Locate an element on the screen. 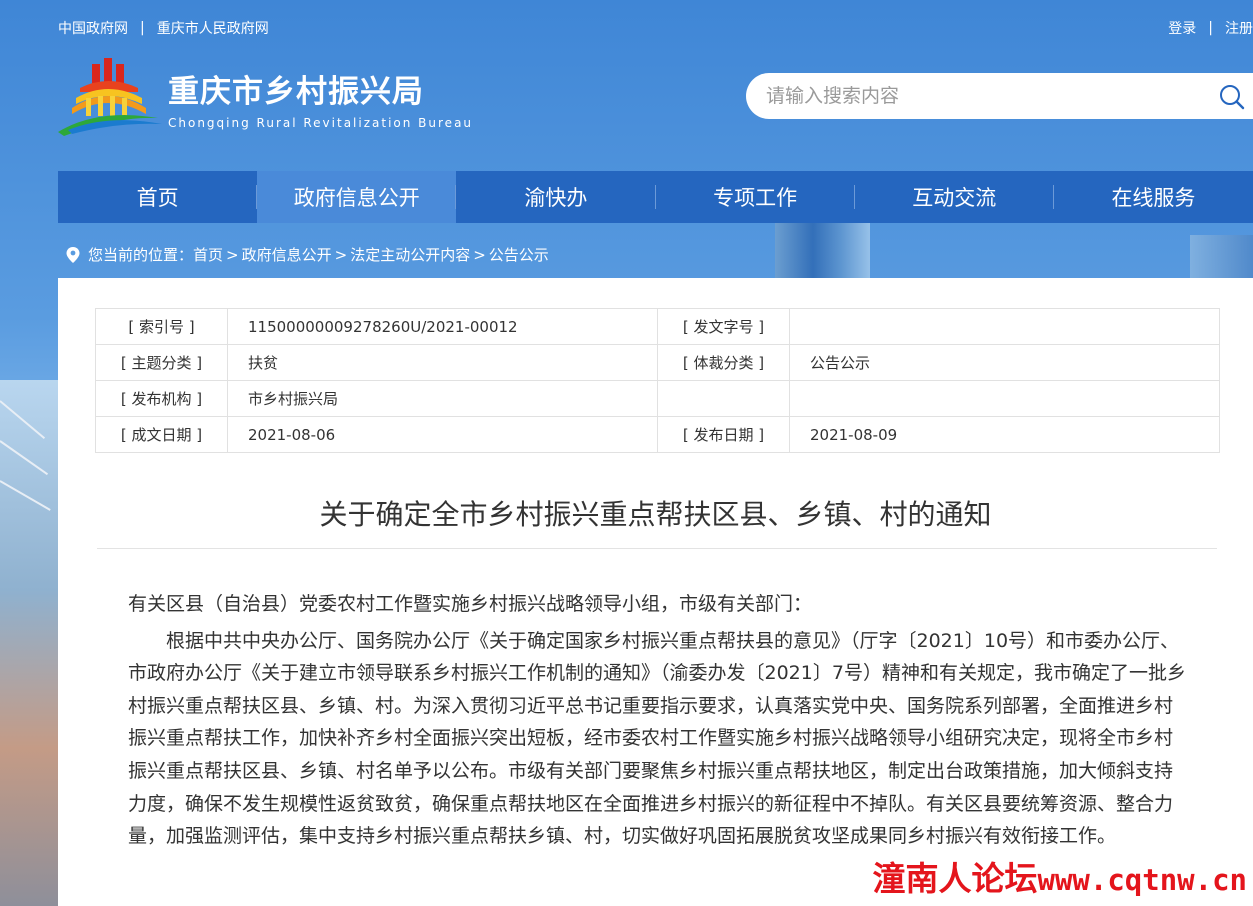 This screenshot has width=1253, height=906. breadcrumb-gov-info: 政府信息公开 is located at coordinates (287, 254).